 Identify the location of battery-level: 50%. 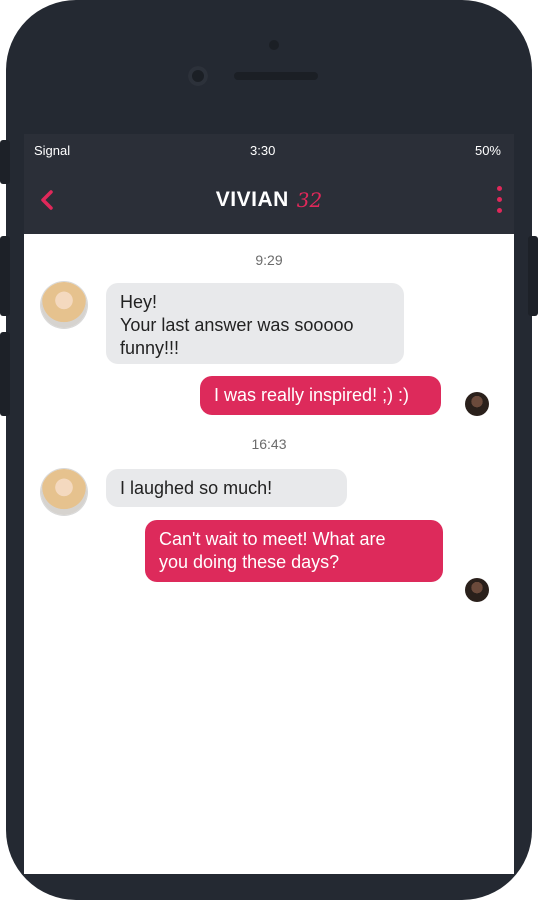
(487, 150).